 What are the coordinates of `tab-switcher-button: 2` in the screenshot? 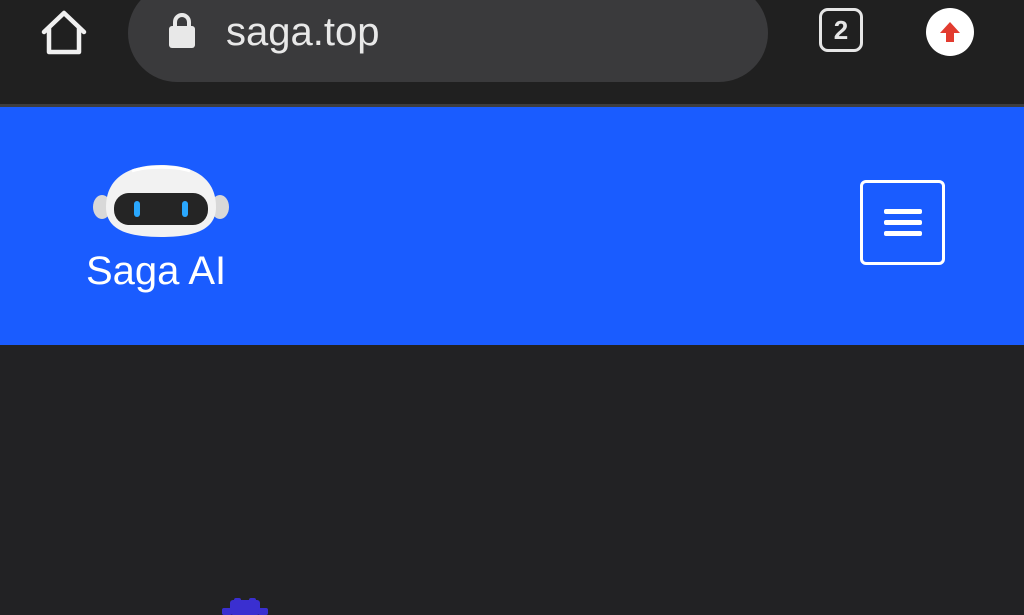 It's located at (841, 30).